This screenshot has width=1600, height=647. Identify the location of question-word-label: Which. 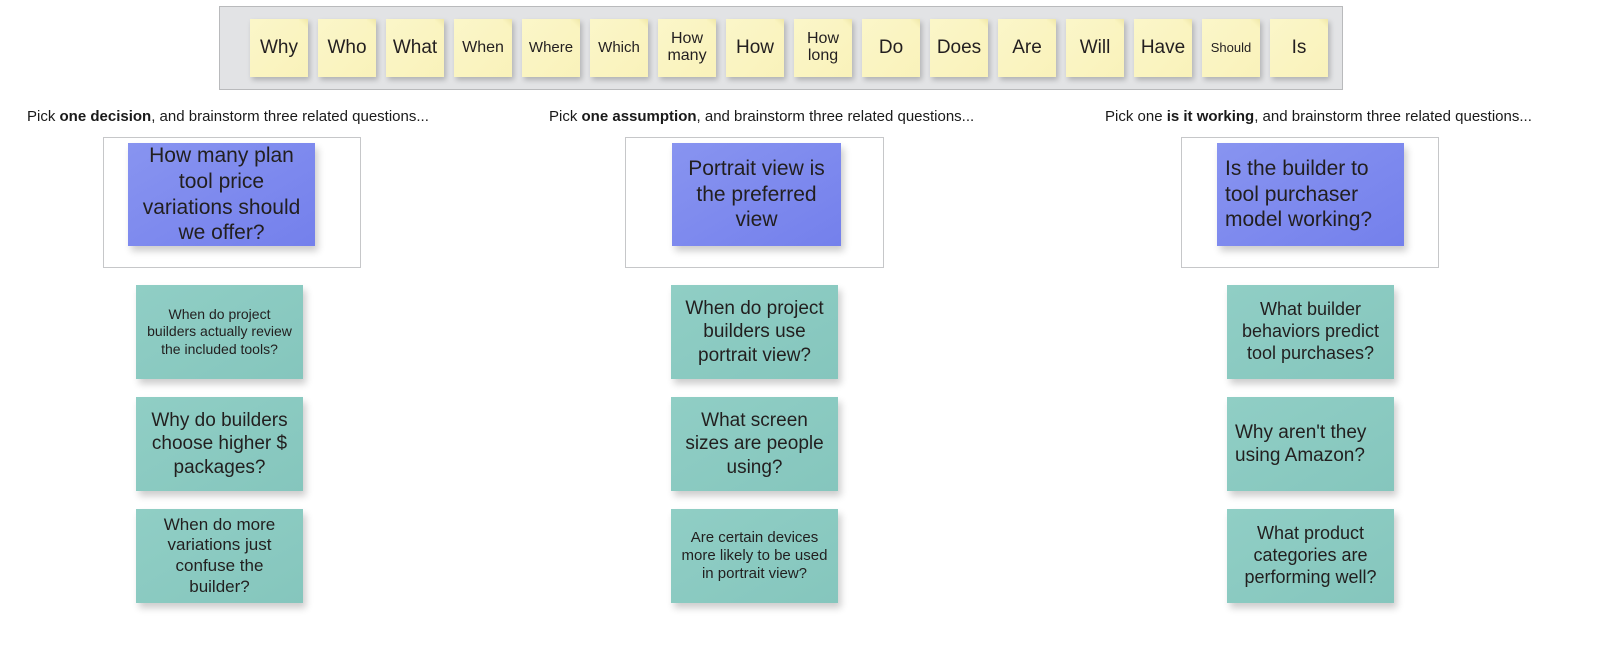
(619, 48).